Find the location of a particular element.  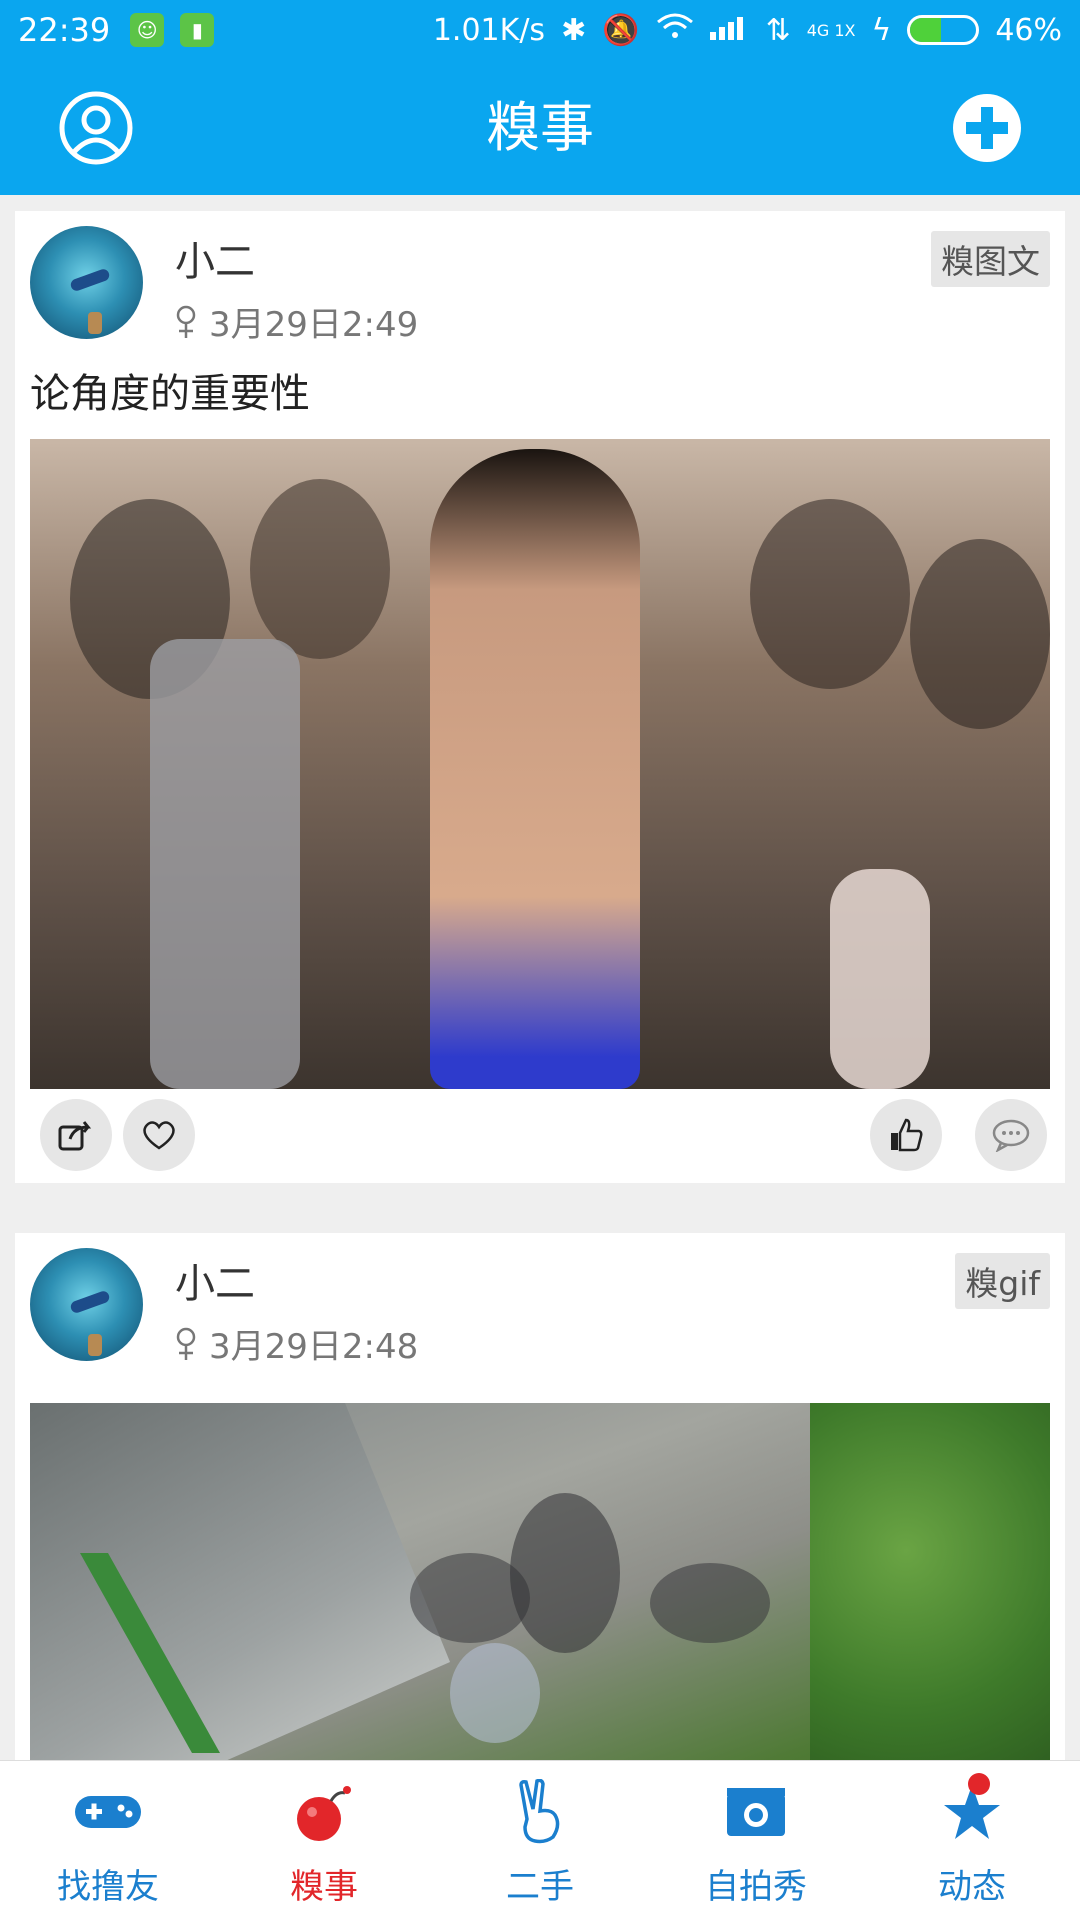

charging-icon: ϟ is located at coordinates (881, 30).